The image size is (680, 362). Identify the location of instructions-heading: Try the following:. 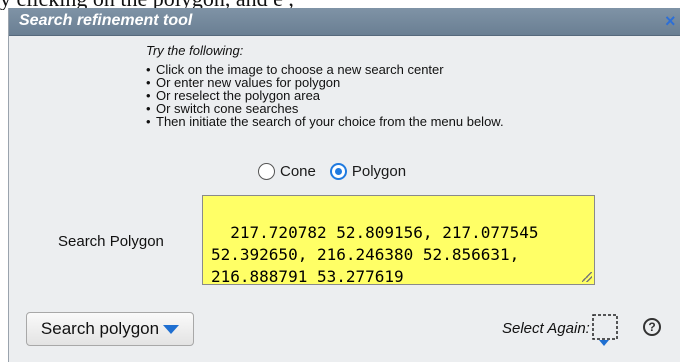
(195, 50).